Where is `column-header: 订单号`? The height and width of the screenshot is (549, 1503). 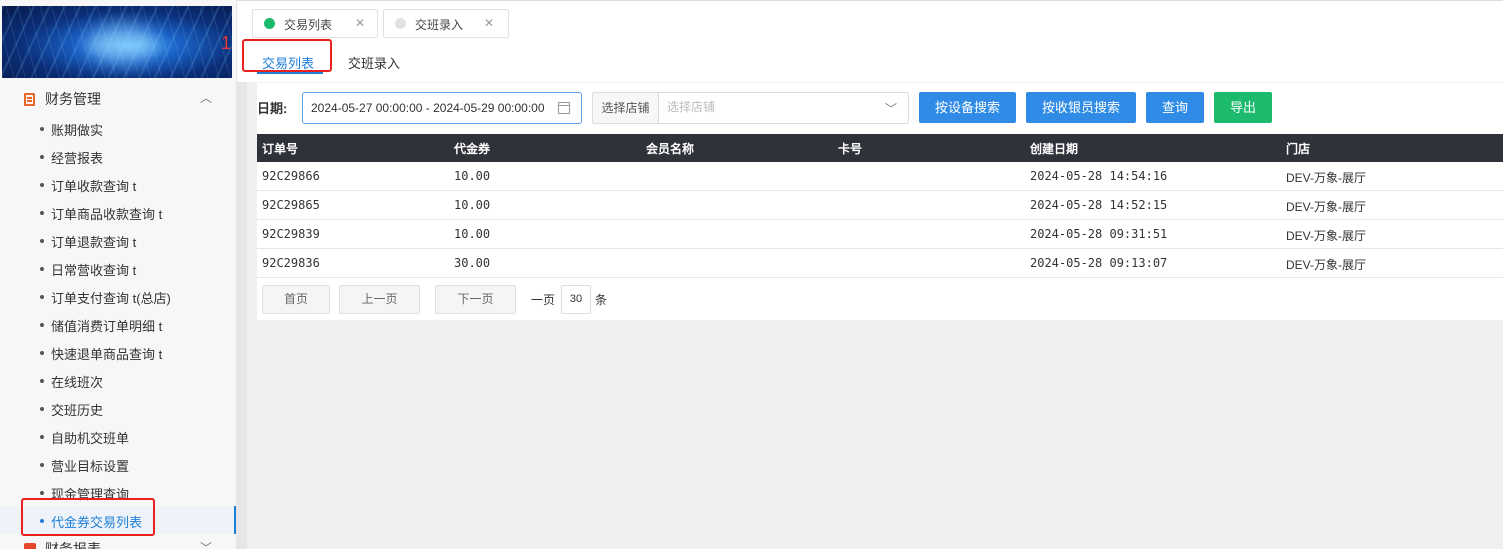 column-header: 订单号 is located at coordinates (280, 149).